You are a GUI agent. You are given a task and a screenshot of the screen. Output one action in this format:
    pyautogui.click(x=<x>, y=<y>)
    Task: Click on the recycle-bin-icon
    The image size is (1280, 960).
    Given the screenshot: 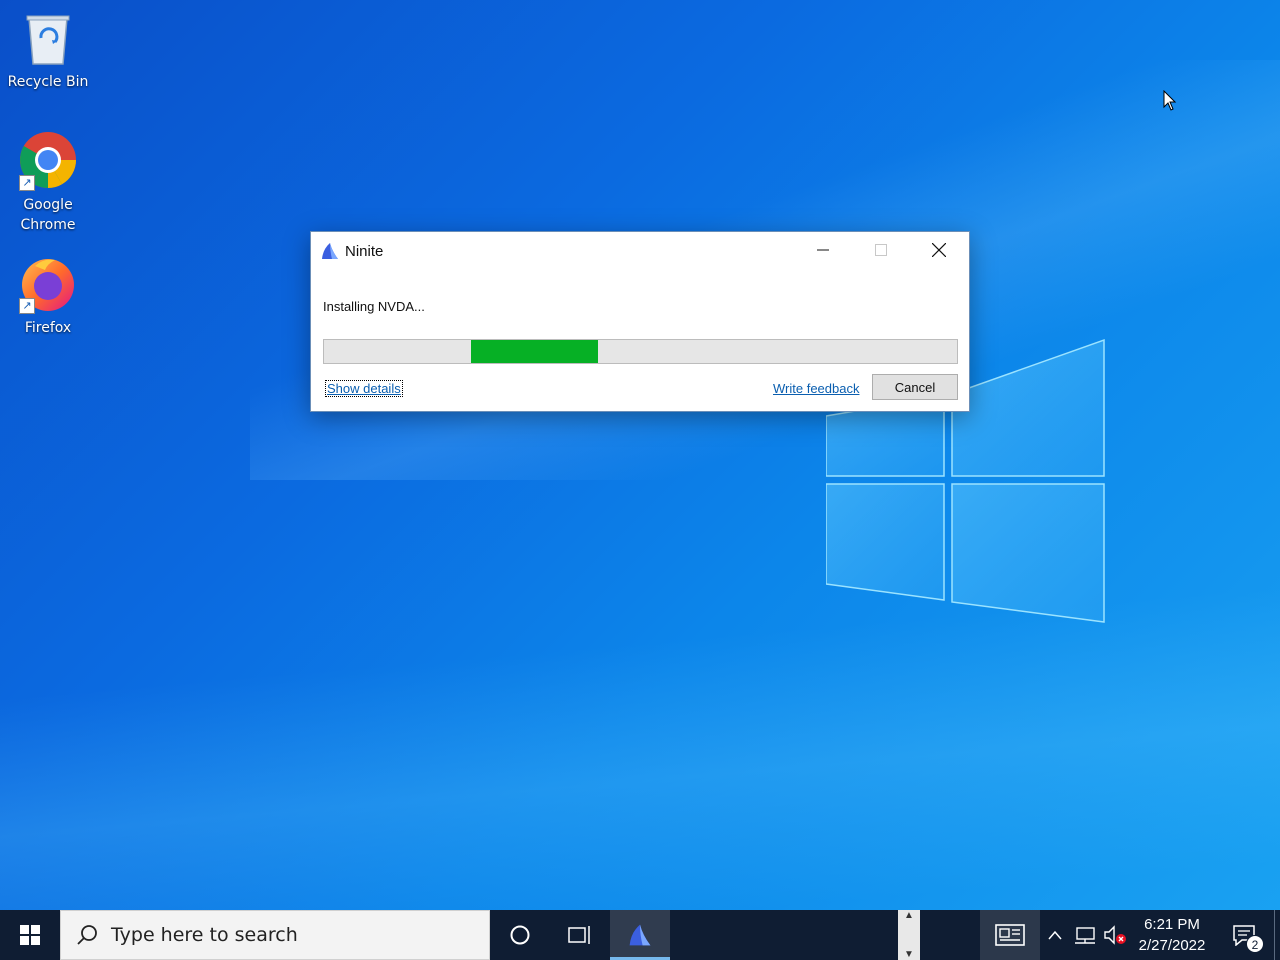 What is the action you would take?
    pyautogui.click(x=48, y=37)
    